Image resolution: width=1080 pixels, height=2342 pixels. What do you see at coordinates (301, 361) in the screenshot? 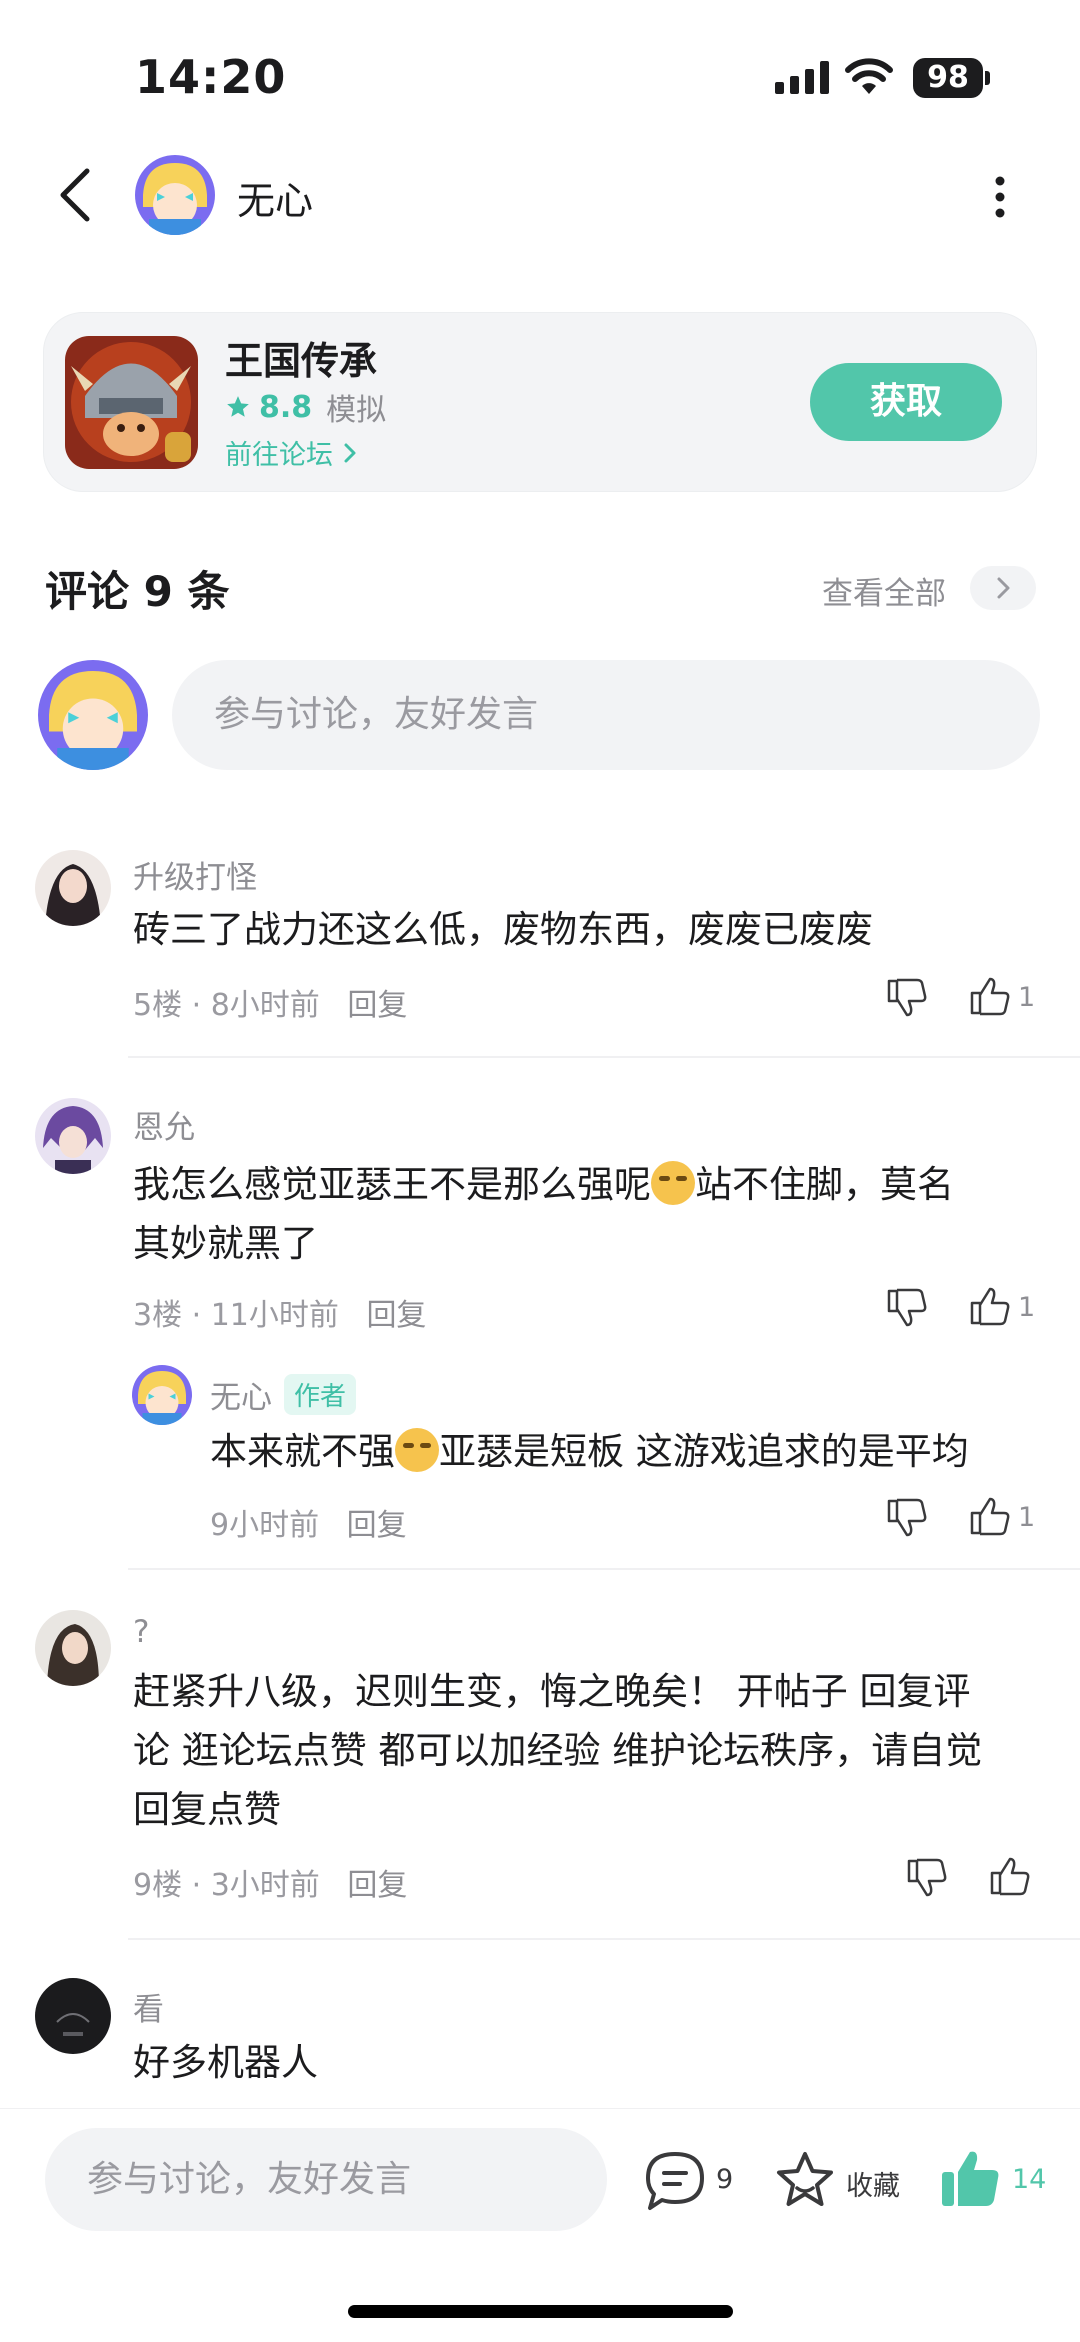
I see `game-title: 王国传承` at bounding box center [301, 361].